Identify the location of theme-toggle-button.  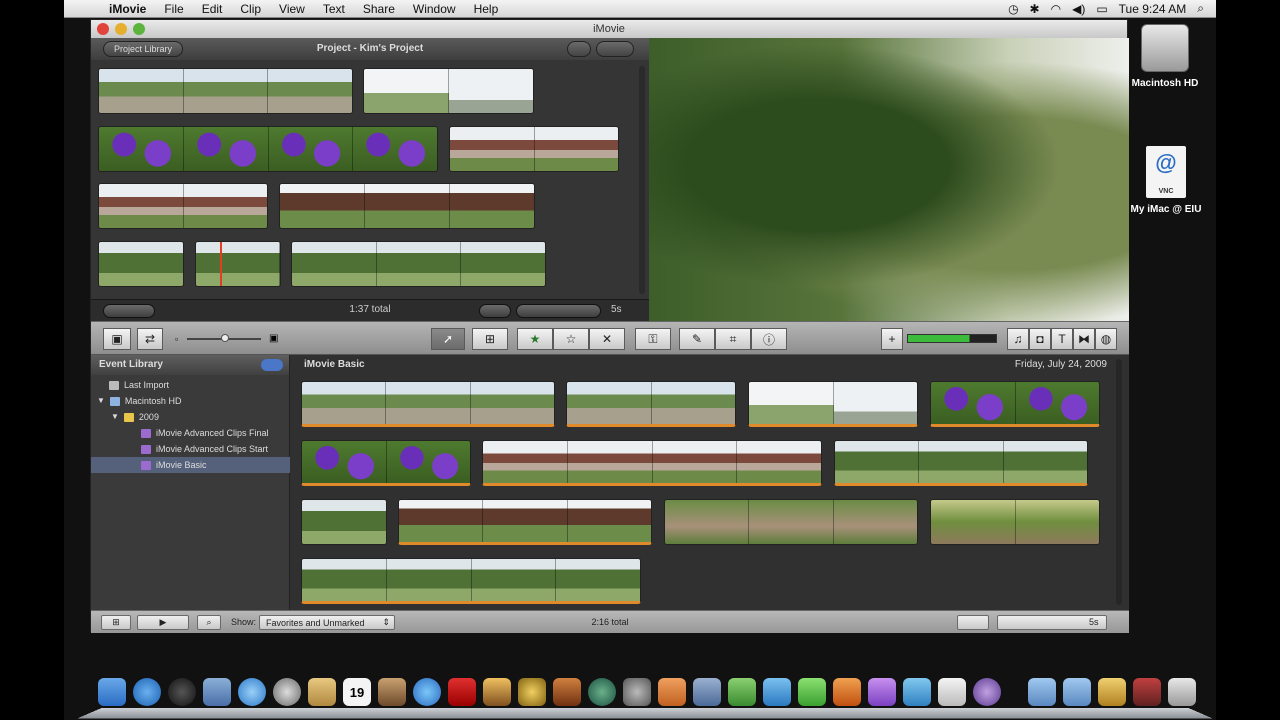
(615, 49).